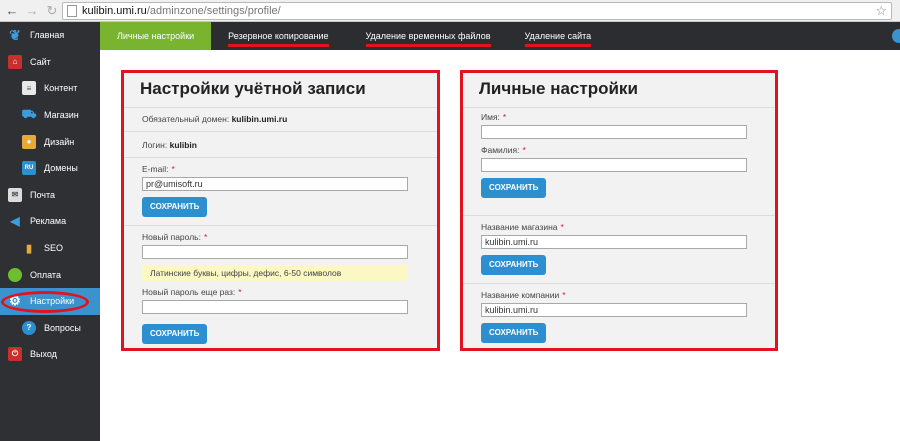  I want to click on sidebar-item-home: ❦ Главная, so click(50, 35).